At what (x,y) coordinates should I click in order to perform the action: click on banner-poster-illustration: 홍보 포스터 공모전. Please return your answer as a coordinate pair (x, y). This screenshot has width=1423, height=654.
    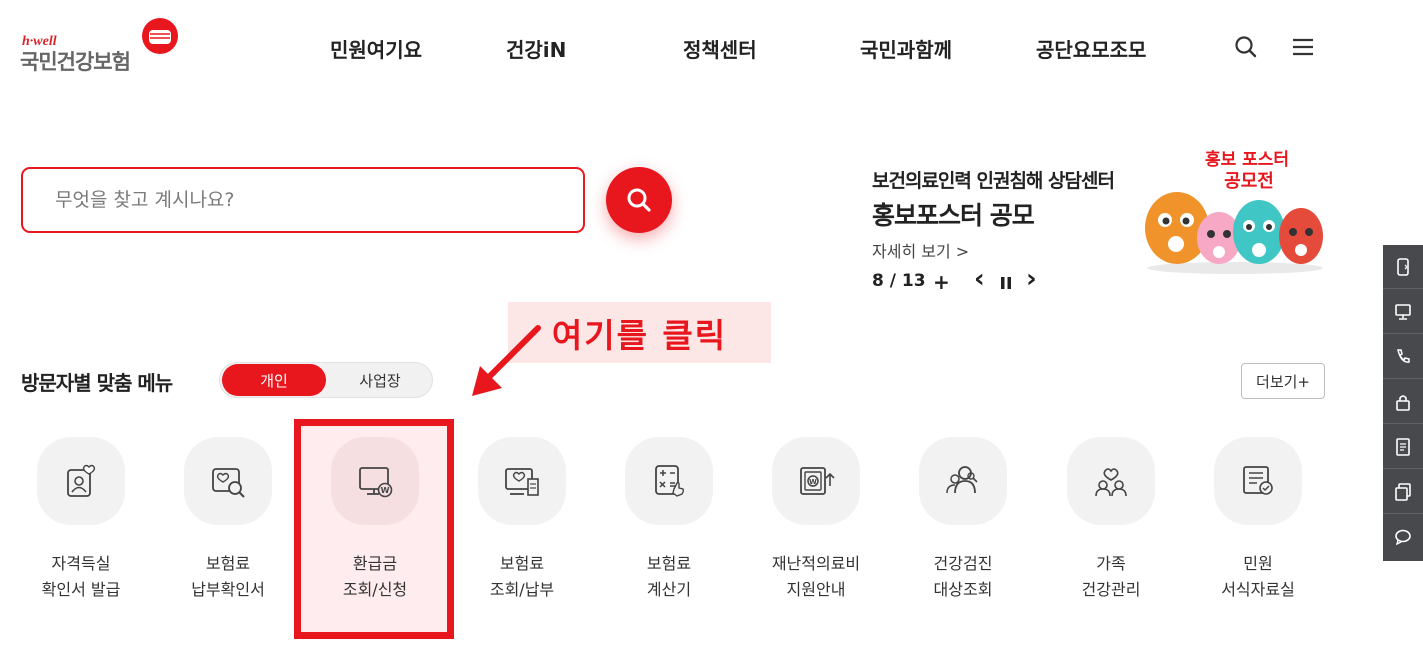
    Looking at the image, I should click on (1231, 211).